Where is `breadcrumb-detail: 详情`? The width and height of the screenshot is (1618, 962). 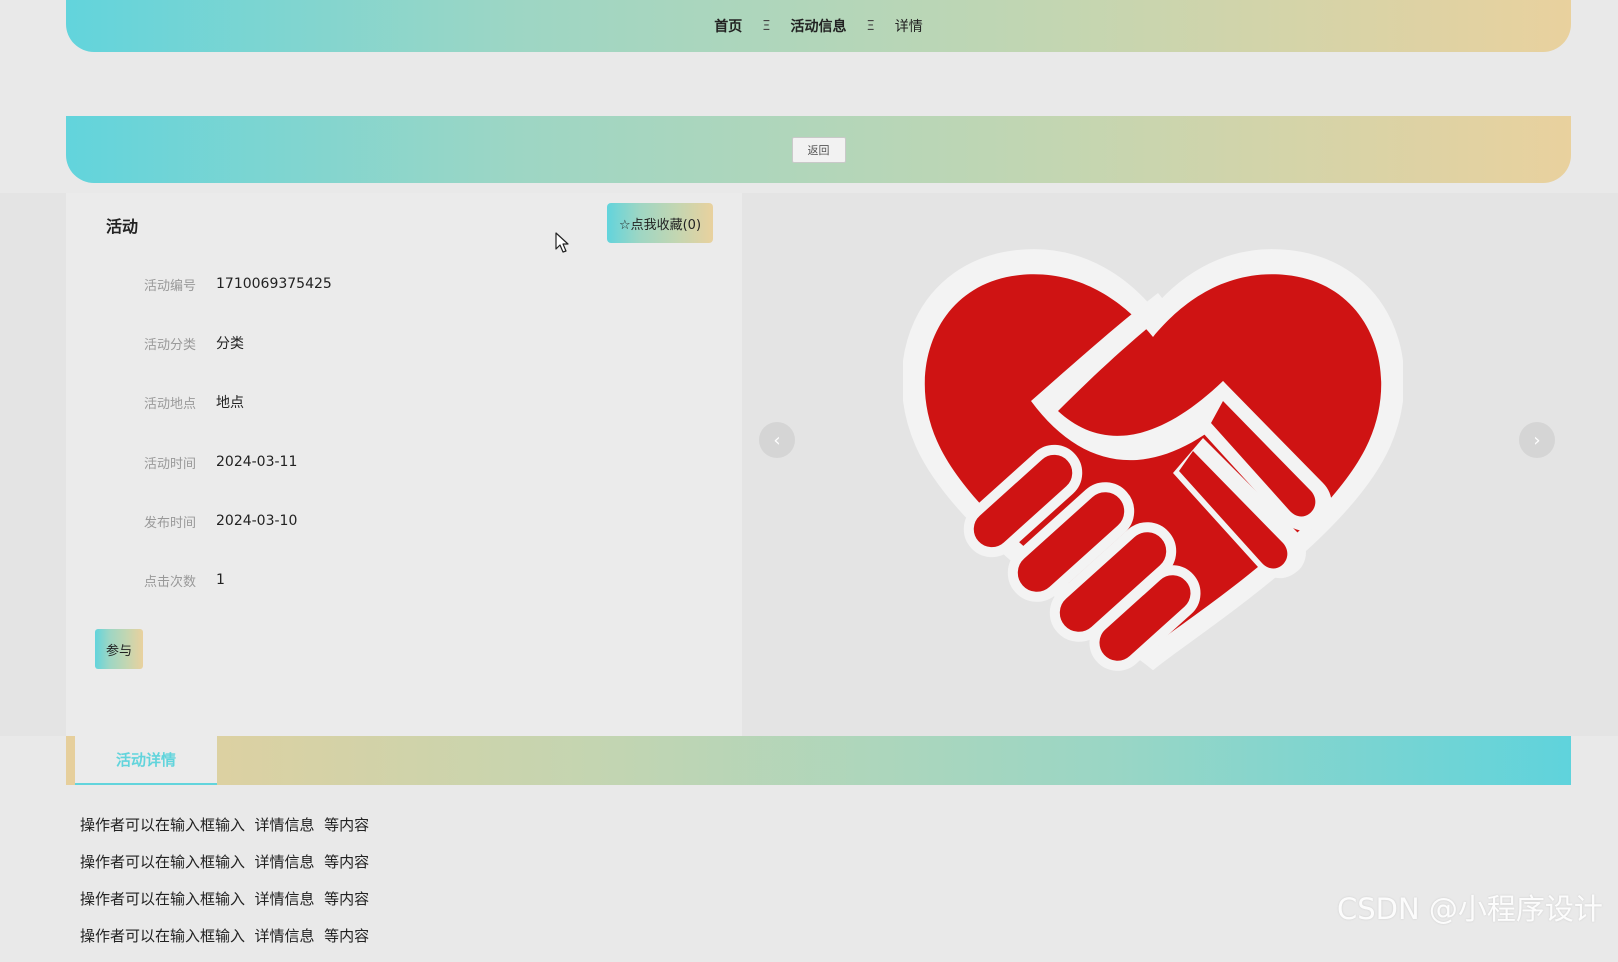
breadcrumb-detail: 详情 is located at coordinates (908, 27).